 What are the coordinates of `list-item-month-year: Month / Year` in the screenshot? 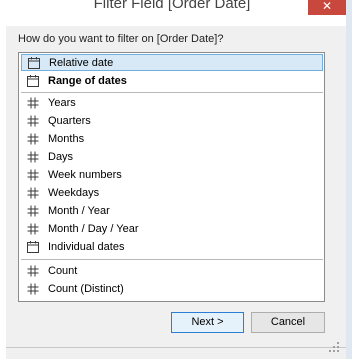 It's located at (172, 211).